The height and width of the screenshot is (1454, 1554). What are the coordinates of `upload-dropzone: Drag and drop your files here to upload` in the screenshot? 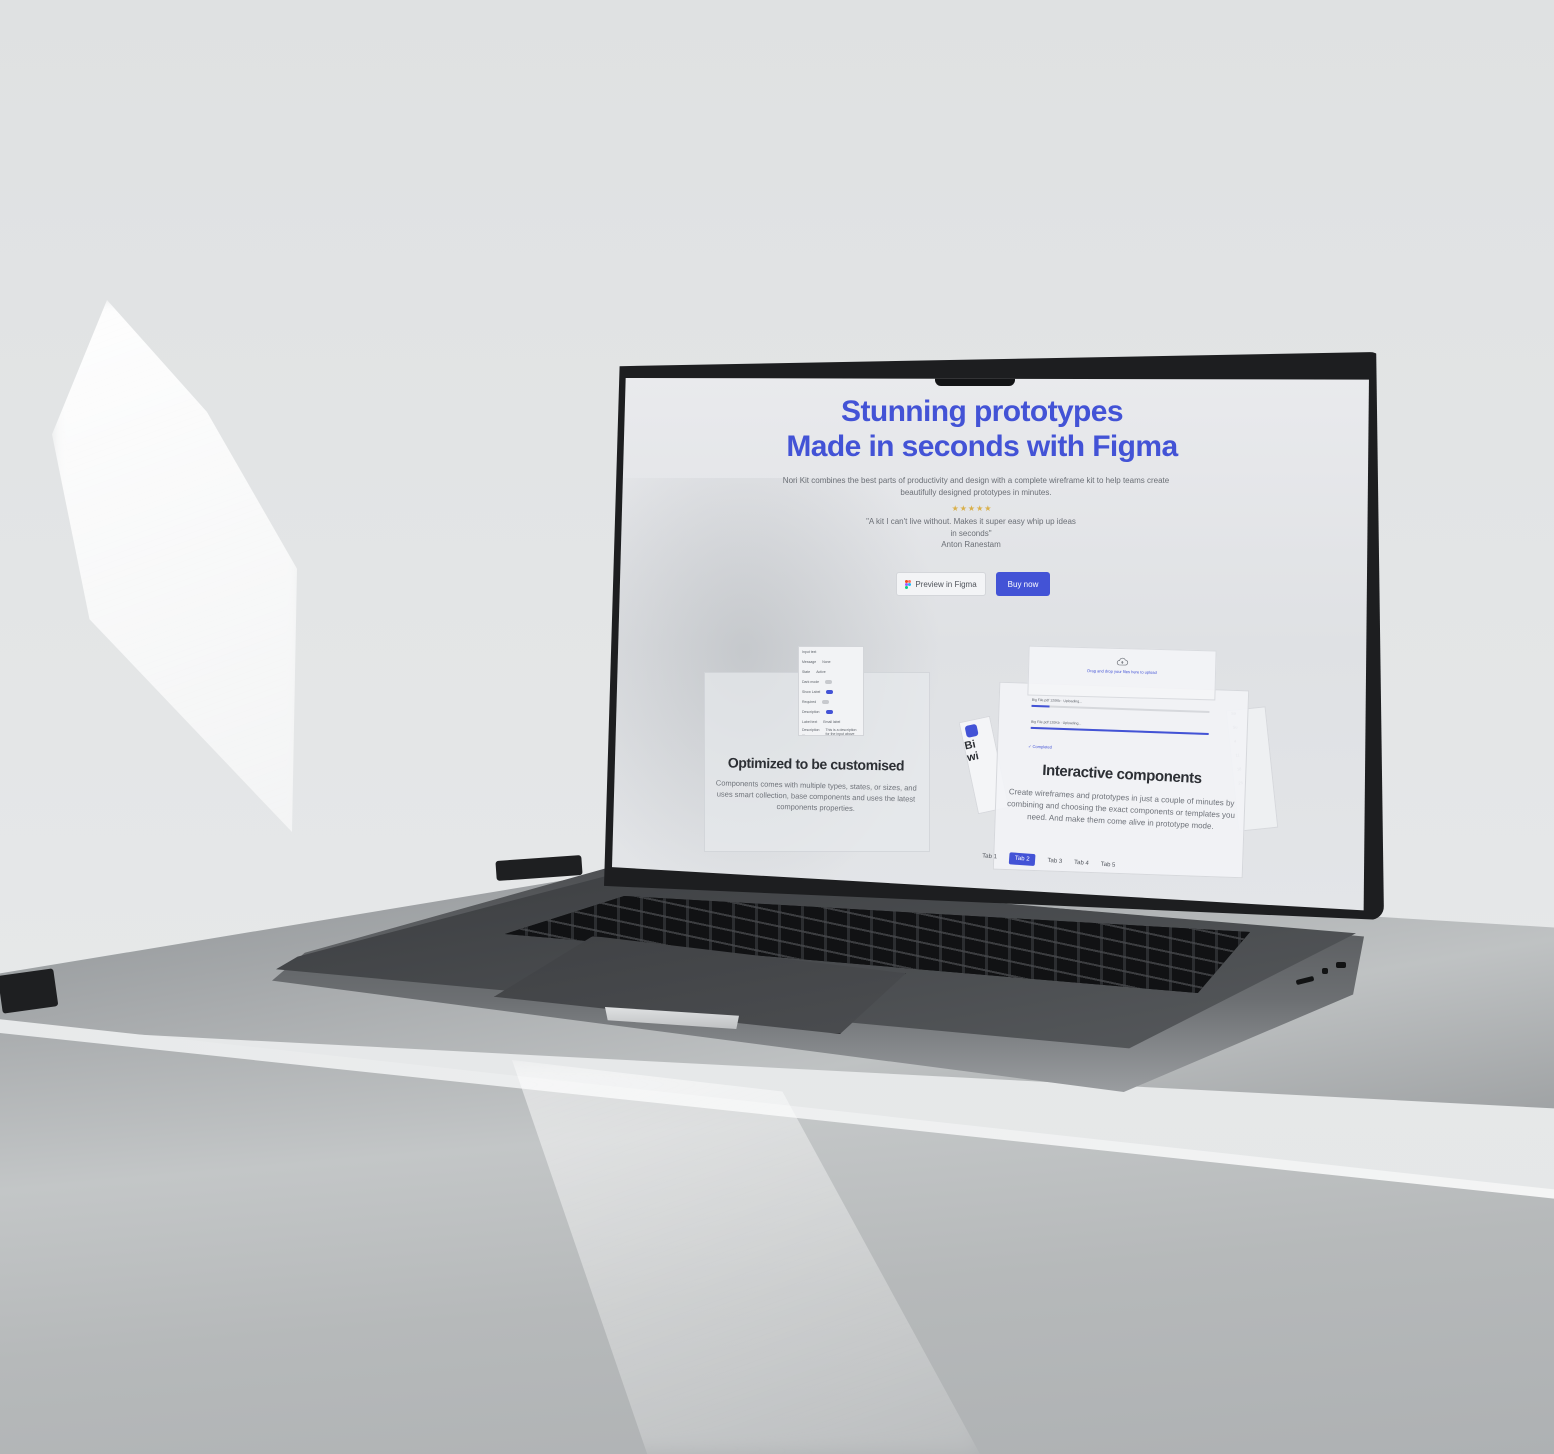 It's located at (1122, 673).